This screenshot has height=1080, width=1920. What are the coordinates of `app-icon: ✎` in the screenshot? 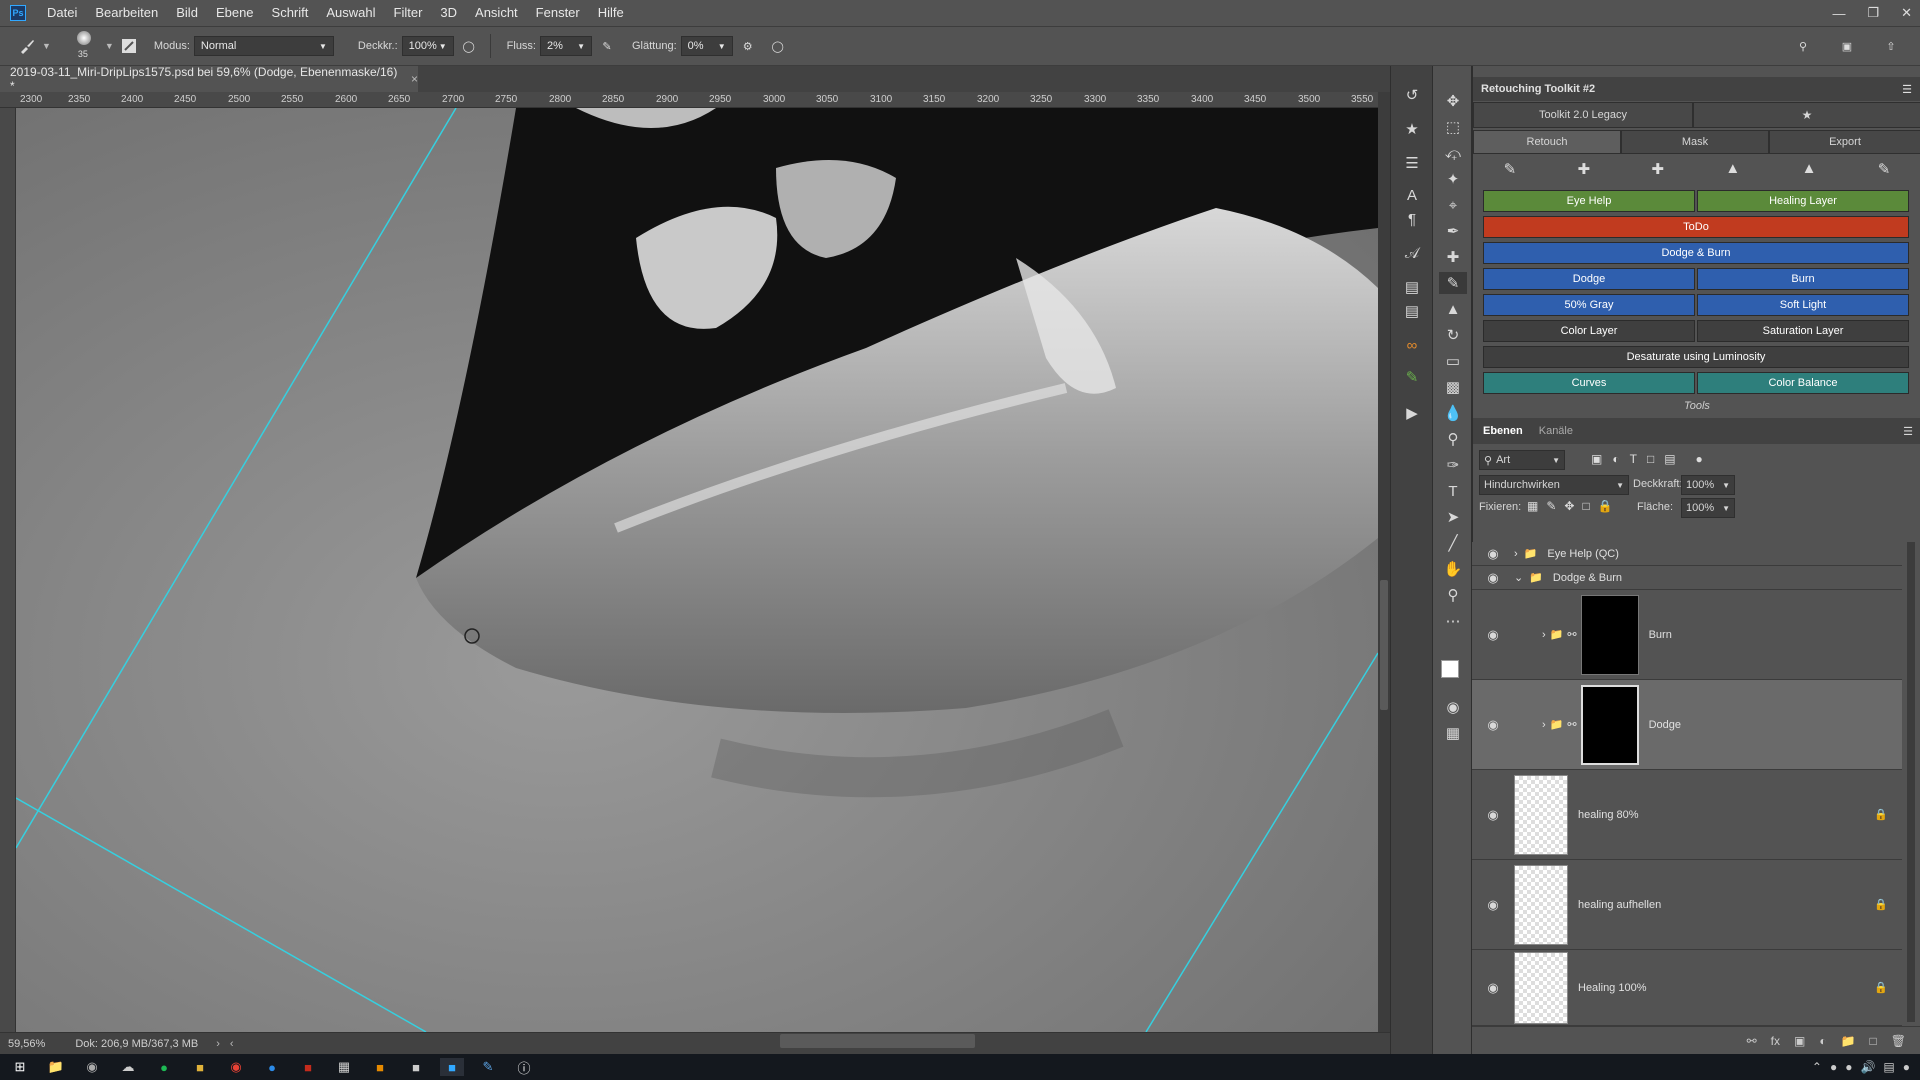 It's located at (488, 1067).